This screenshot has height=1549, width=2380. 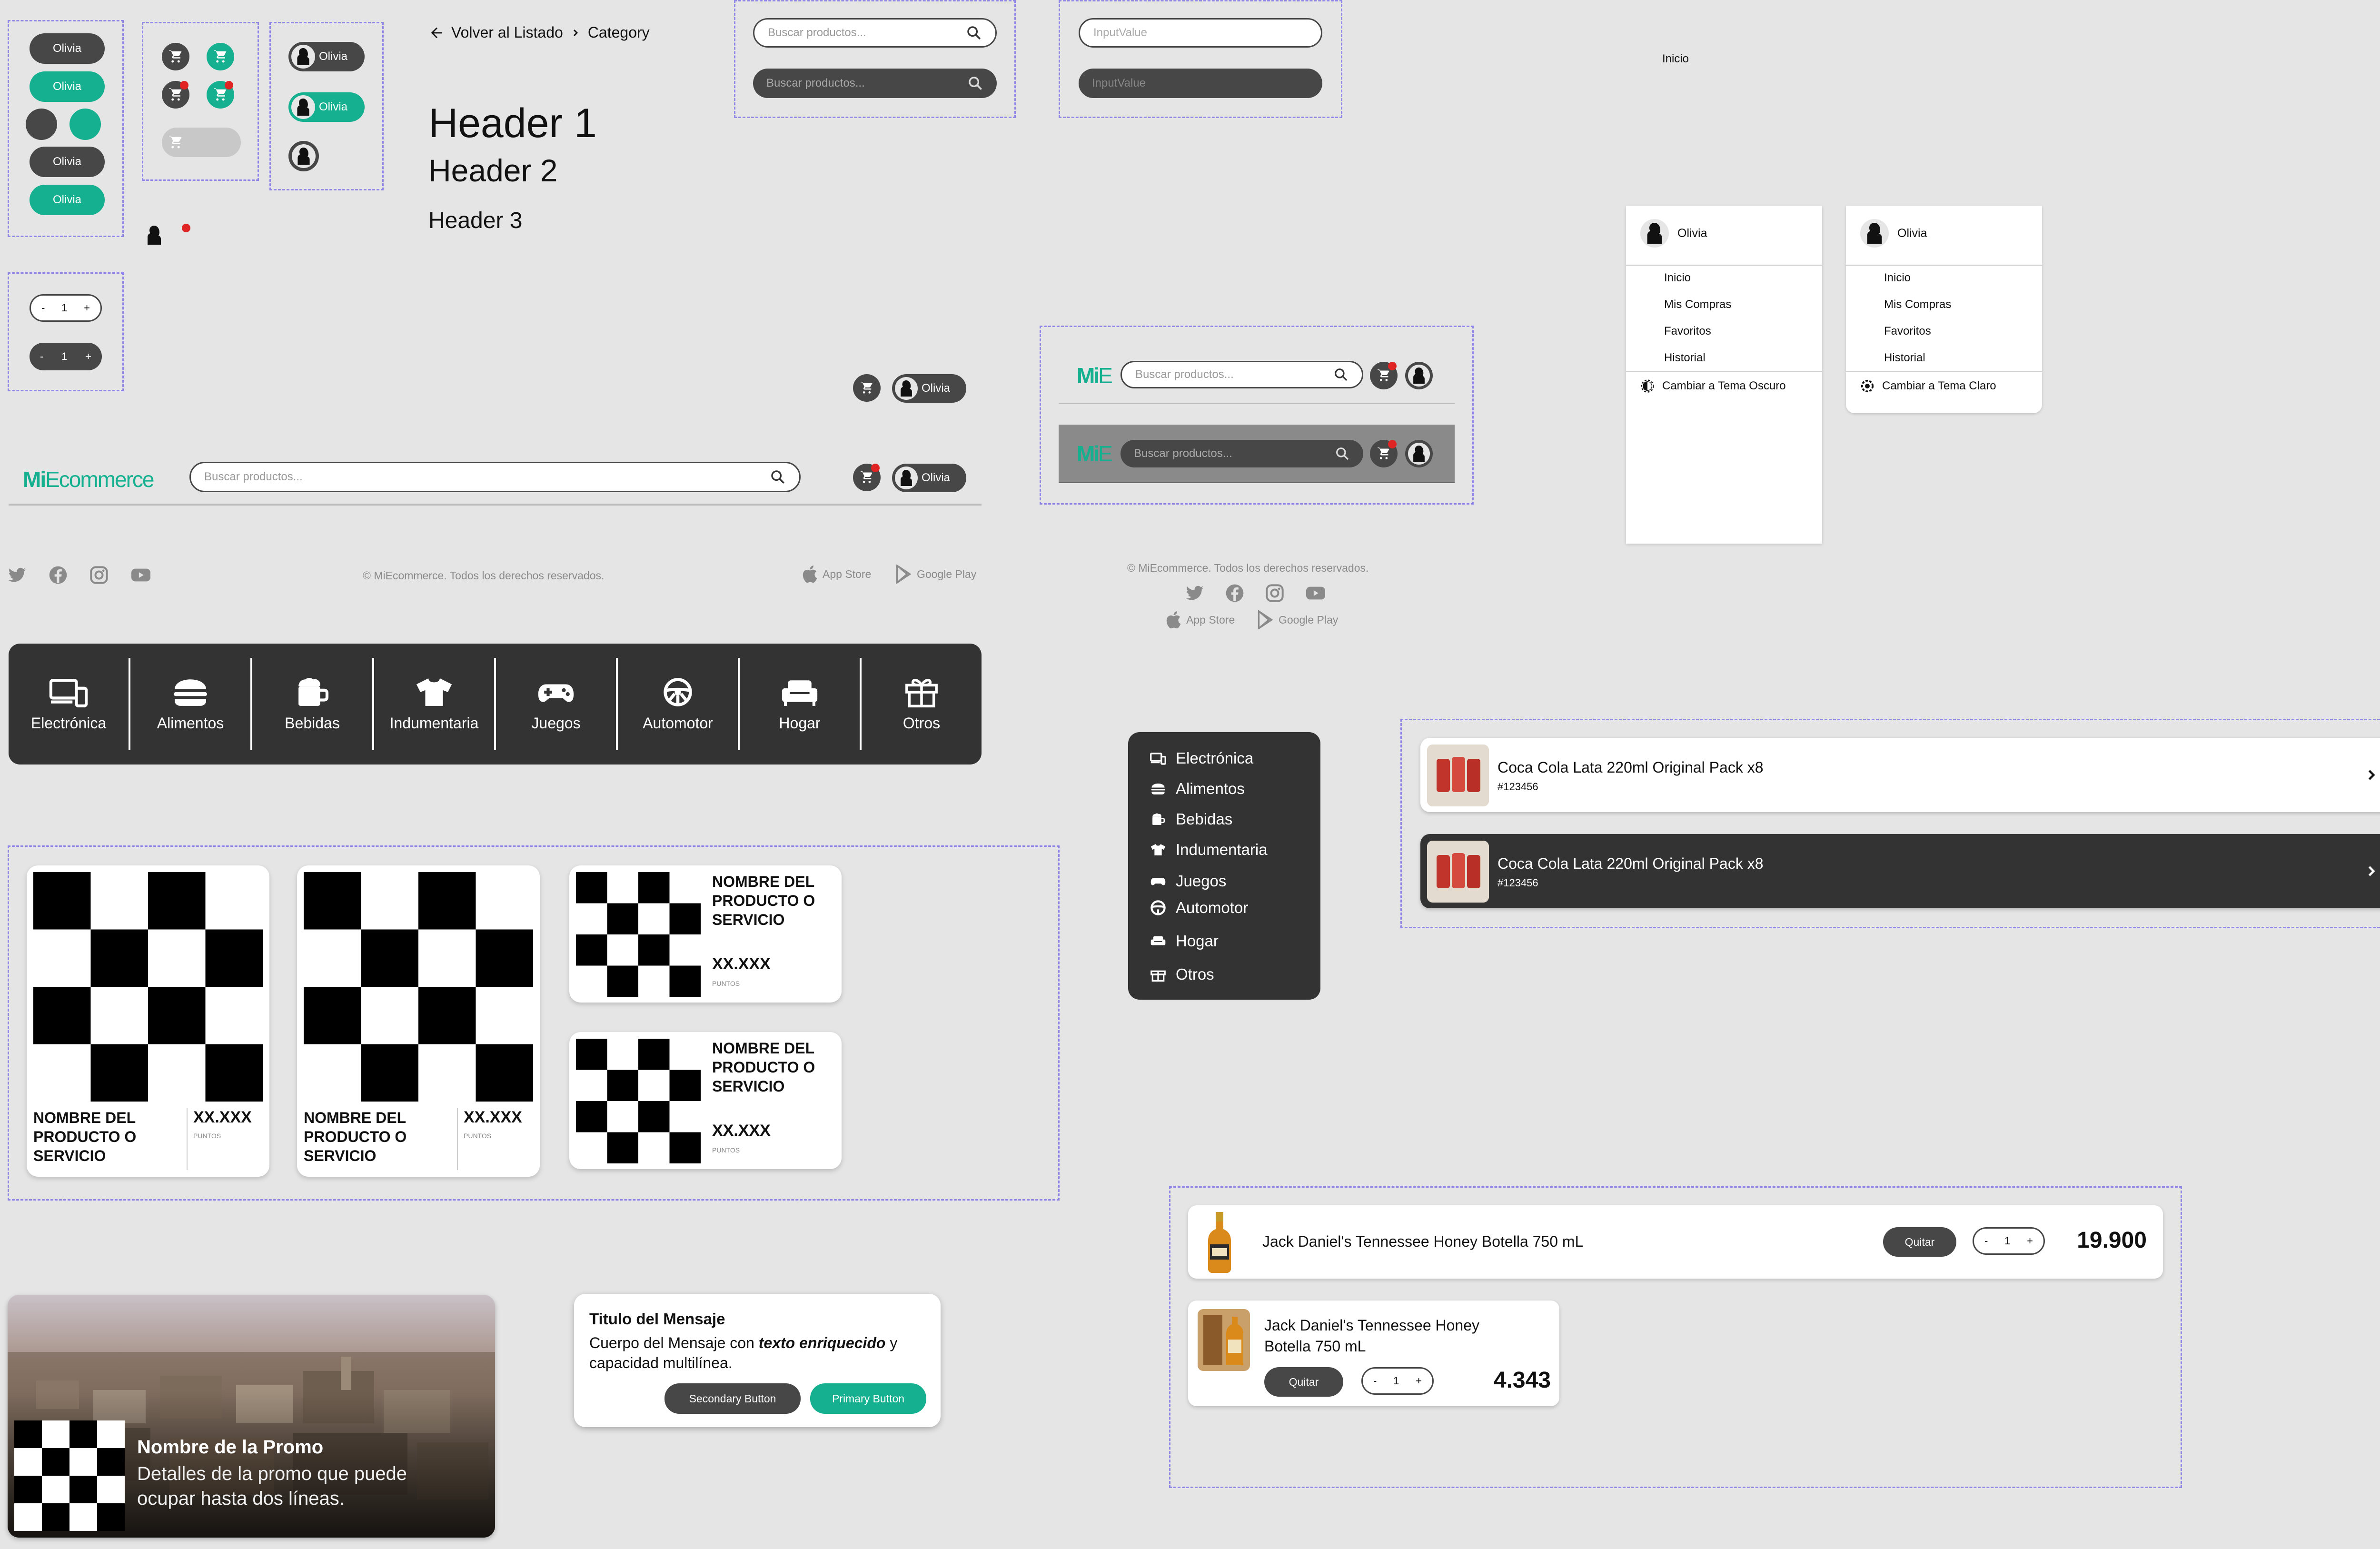 I want to click on category-list-item: Otros, so click(x=1182, y=974).